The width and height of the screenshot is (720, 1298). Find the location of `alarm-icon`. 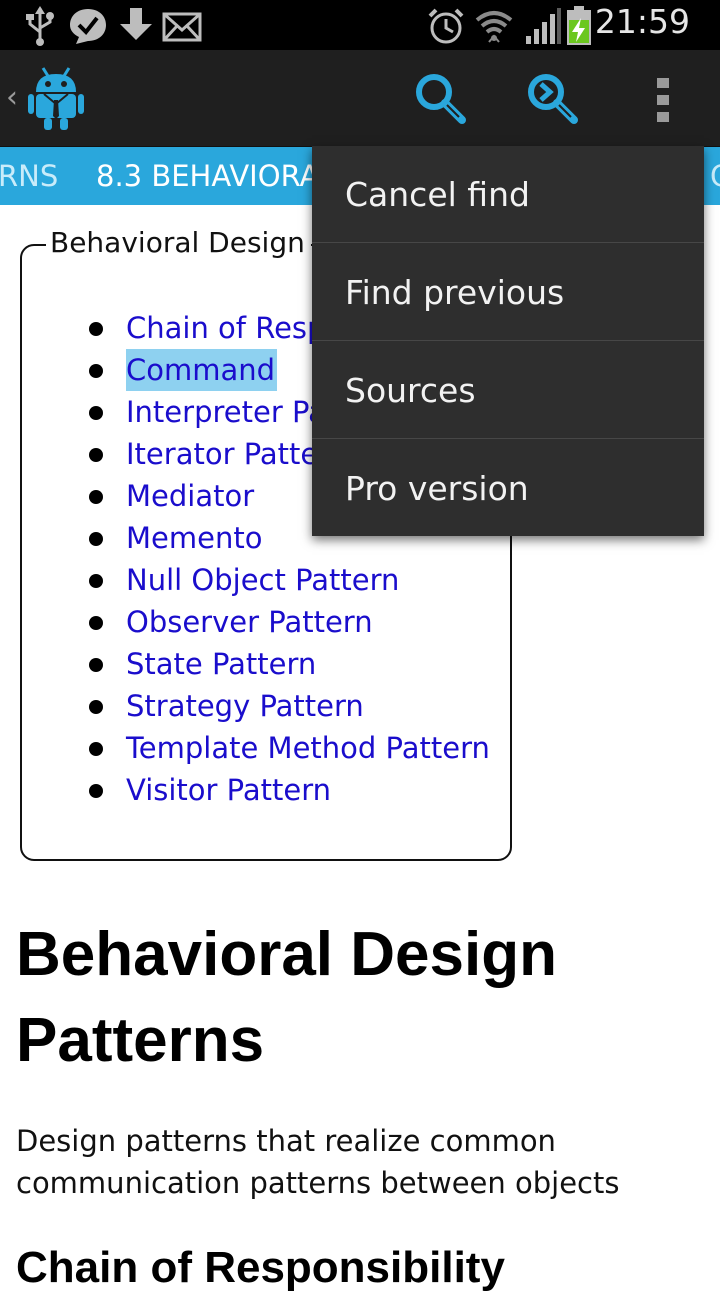

alarm-icon is located at coordinates (446, 28).